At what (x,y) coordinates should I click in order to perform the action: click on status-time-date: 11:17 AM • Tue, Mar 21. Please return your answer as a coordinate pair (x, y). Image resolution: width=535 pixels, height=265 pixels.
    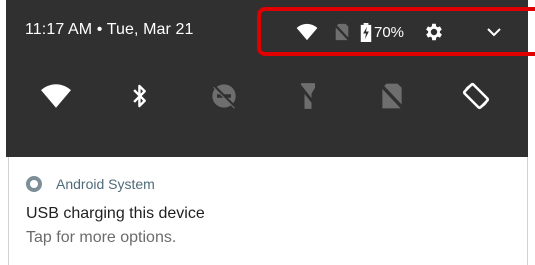
    Looking at the image, I should click on (109, 29).